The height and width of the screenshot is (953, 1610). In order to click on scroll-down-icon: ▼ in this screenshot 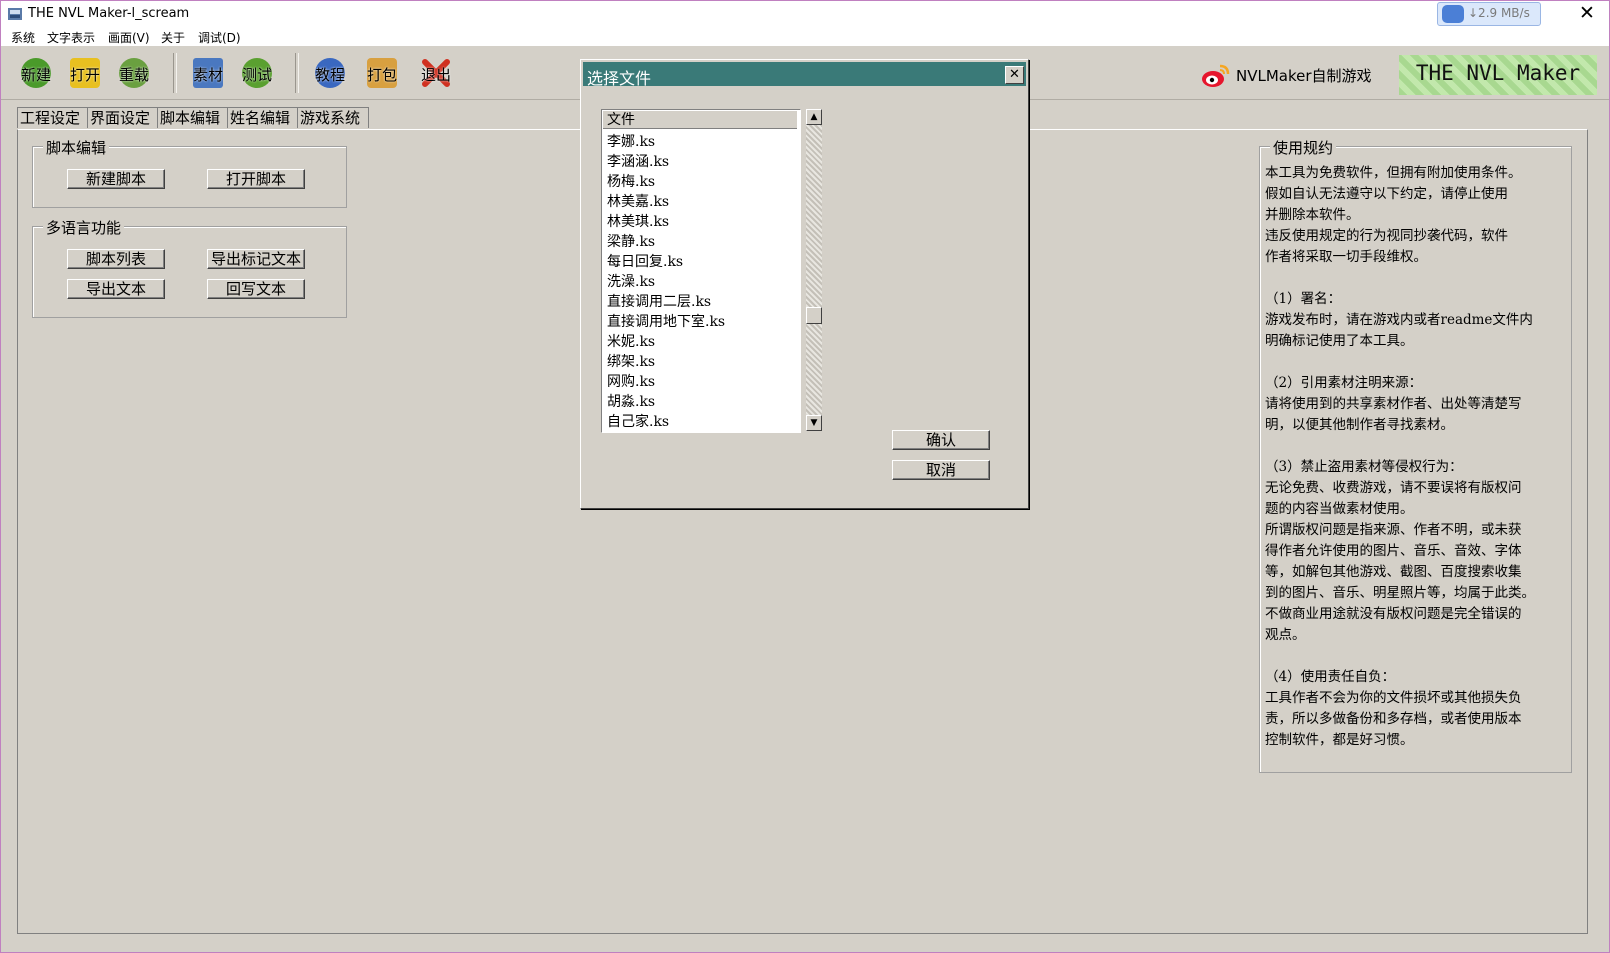, I will do `click(814, 423)`.